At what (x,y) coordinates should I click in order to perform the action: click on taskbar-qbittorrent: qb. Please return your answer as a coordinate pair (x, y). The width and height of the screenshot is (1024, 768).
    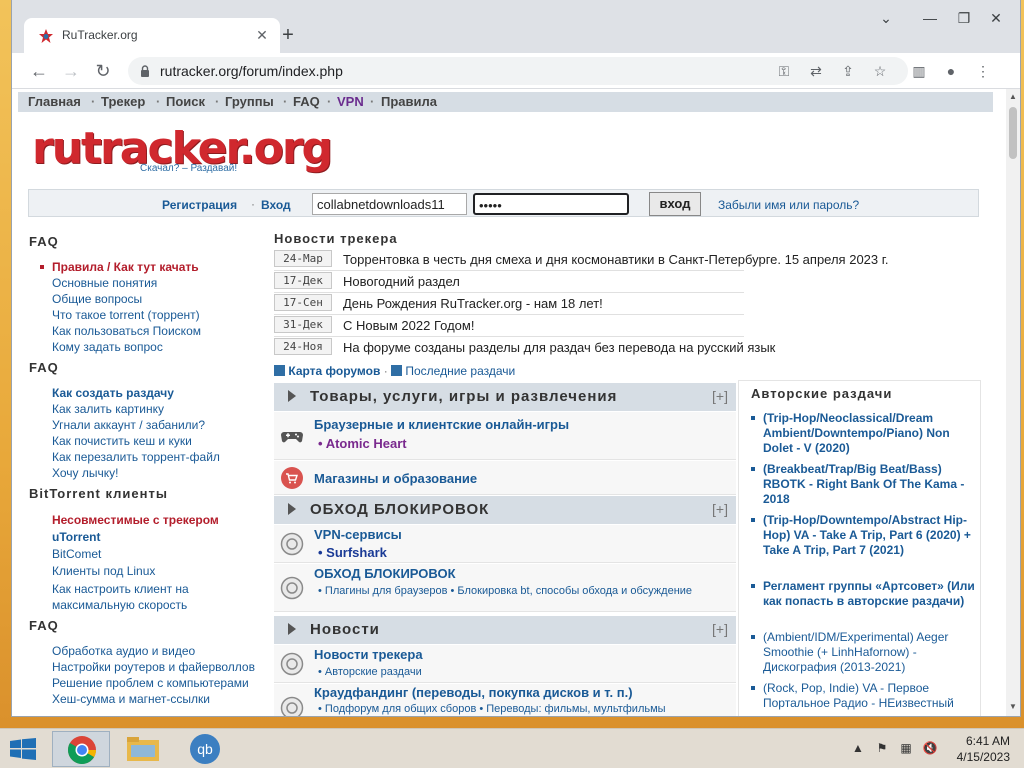
    Looking at the image, I should click on (205, 749).